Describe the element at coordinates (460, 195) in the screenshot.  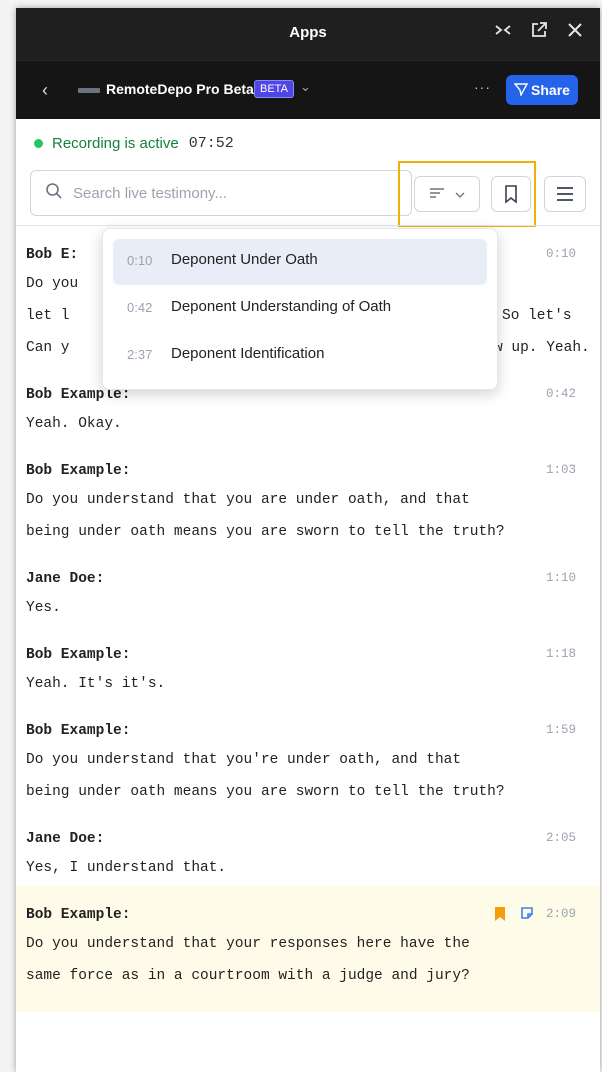
I see `chevron-down-icon` at that location.